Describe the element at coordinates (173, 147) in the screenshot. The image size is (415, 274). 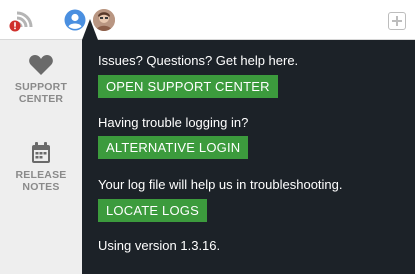
I see `alternative-login-button: ALTERNATIVE LOGIN` at that location.